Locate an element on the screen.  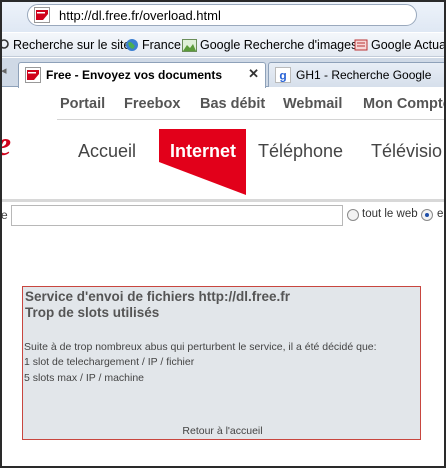
radio-label-tout-le-web: tout le web is located at coordinates (390, 214).